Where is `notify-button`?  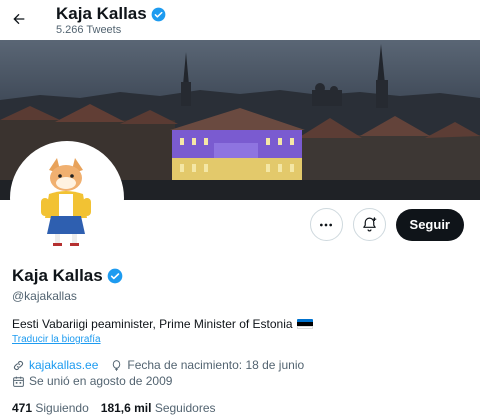 notify-button is located at coordinates (369, 224).